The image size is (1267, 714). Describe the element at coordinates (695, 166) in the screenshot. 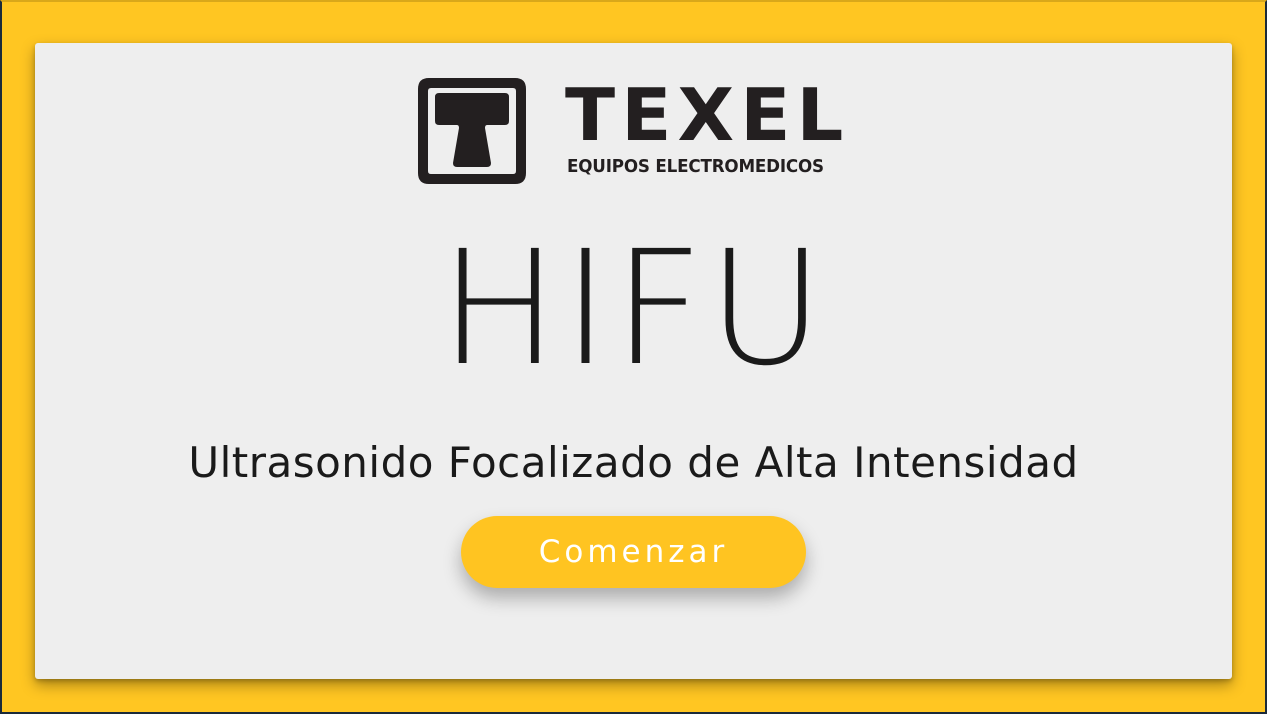

I see `brand-tagline: EQUIPOS ELECTROMEDICOS` at that location.